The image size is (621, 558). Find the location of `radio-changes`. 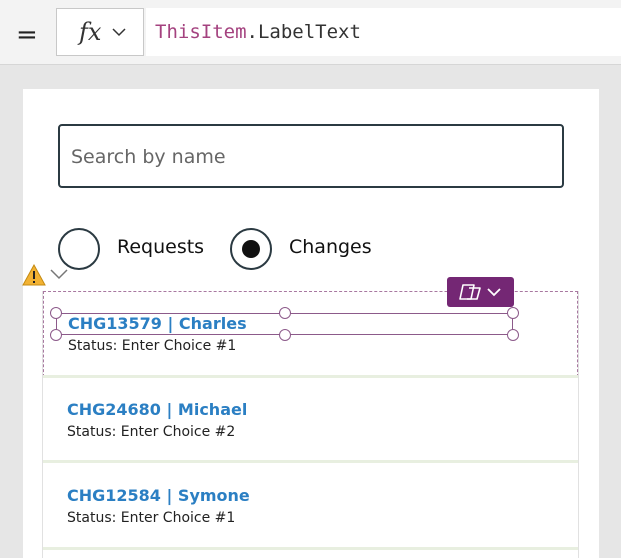

radio-changes is located at coordinates (251, 249).